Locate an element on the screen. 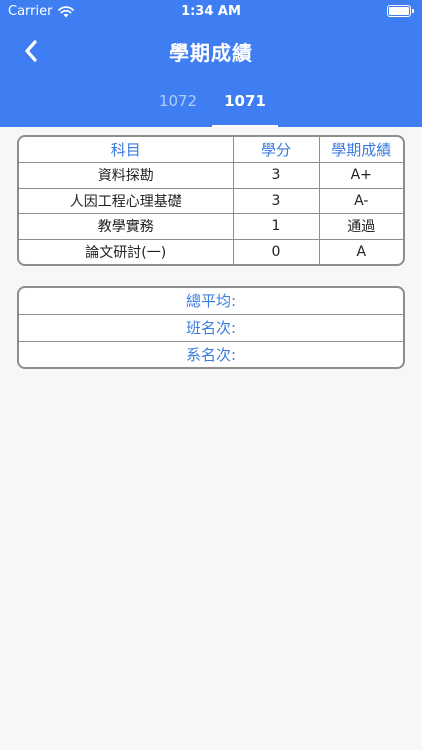  cell-grade: 通過 is located at coordinates (361, 226).